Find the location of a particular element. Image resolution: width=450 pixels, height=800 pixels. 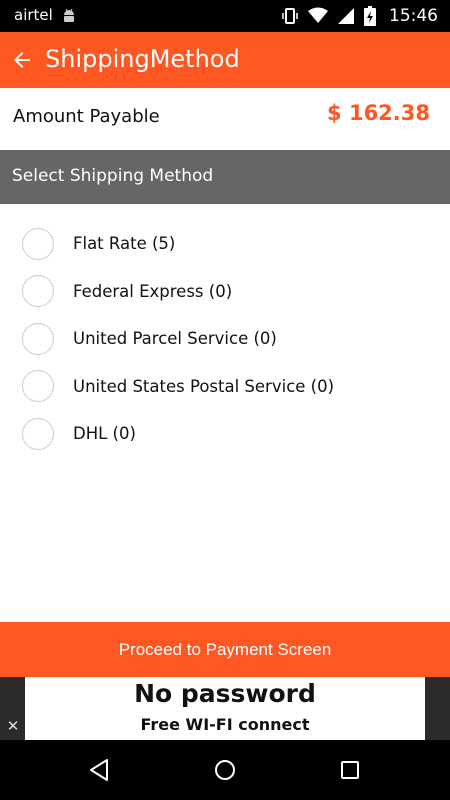

android-notification-icon is located at coordinates (69, 15).